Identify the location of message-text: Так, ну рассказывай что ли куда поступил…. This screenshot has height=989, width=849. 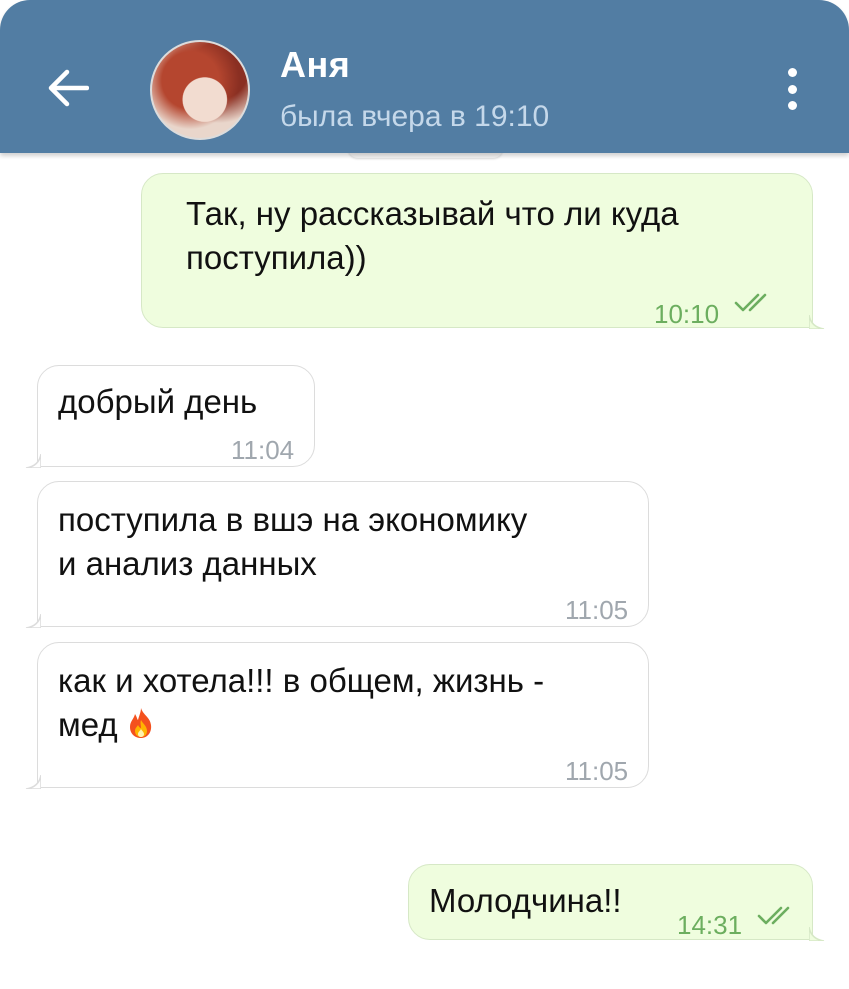
(432, 235).